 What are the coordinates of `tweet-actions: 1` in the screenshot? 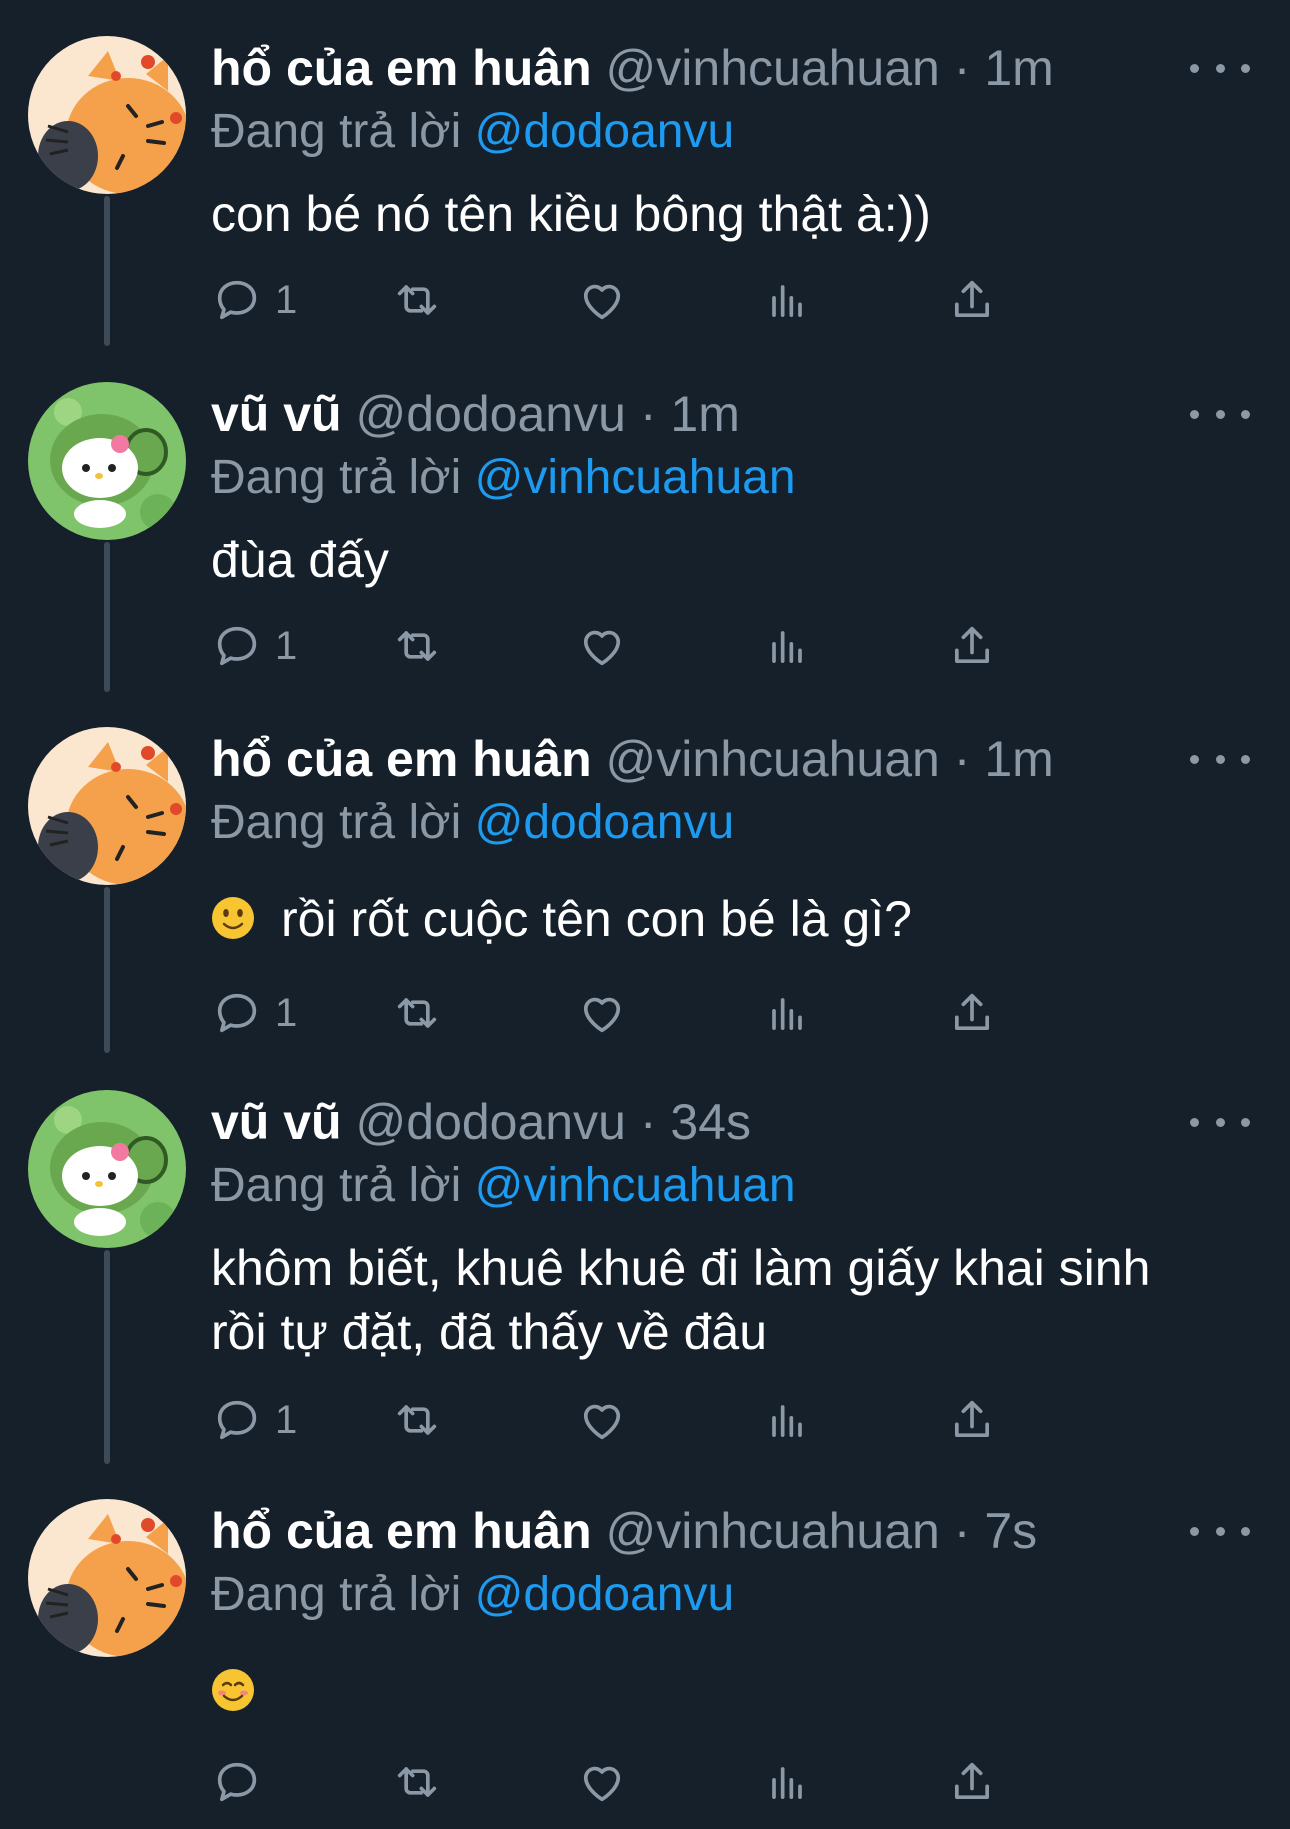 It's located at (671, 1013).